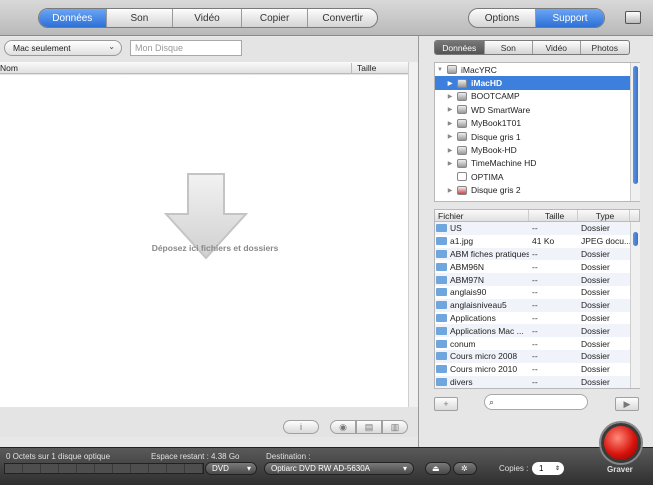  Describe the element at coordinates (467, 279) in the screenshot. I see `file-name: ABM97N` at that location.